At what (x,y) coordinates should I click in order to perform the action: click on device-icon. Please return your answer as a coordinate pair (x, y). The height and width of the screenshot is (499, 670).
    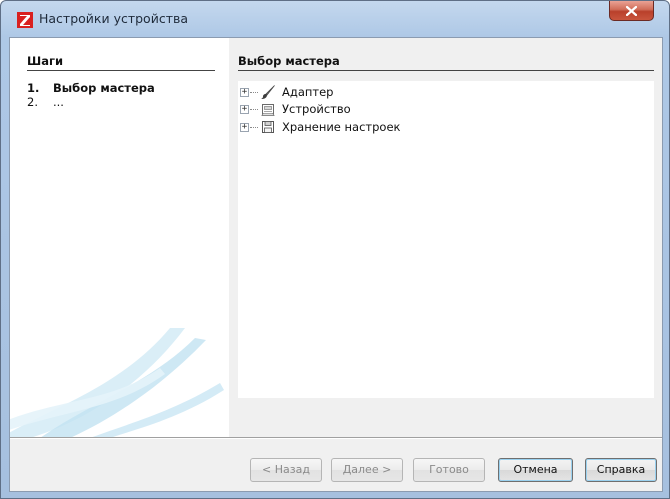
    Looking at the image, I should click on (268, 110).